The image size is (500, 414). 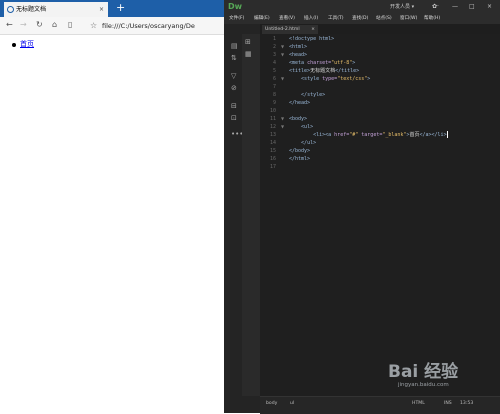 I want to click on new-tab-button: +, so click(x=120, y=8).